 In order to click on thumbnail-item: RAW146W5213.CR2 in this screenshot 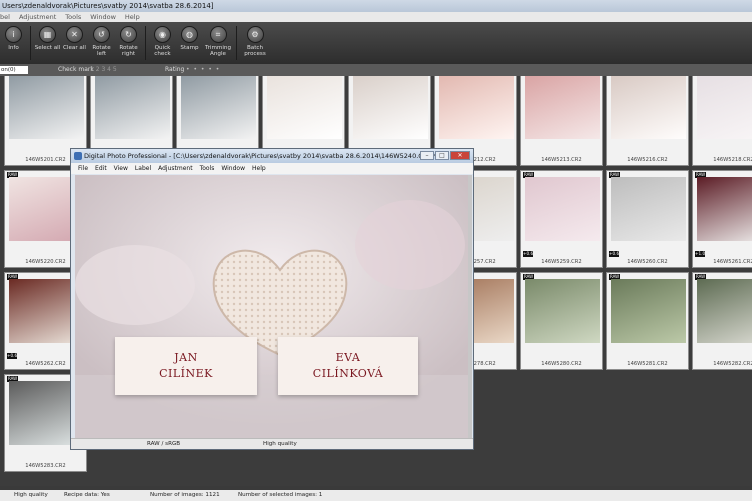, I will do `click(561, 121)`.